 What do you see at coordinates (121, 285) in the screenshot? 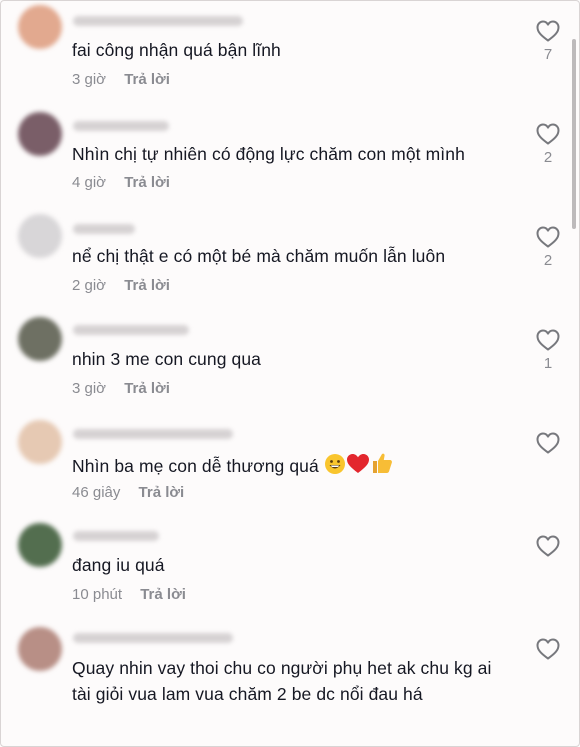
I see `comment-meta: 2 giờ Trả lời` at bounding box center [121, 285].